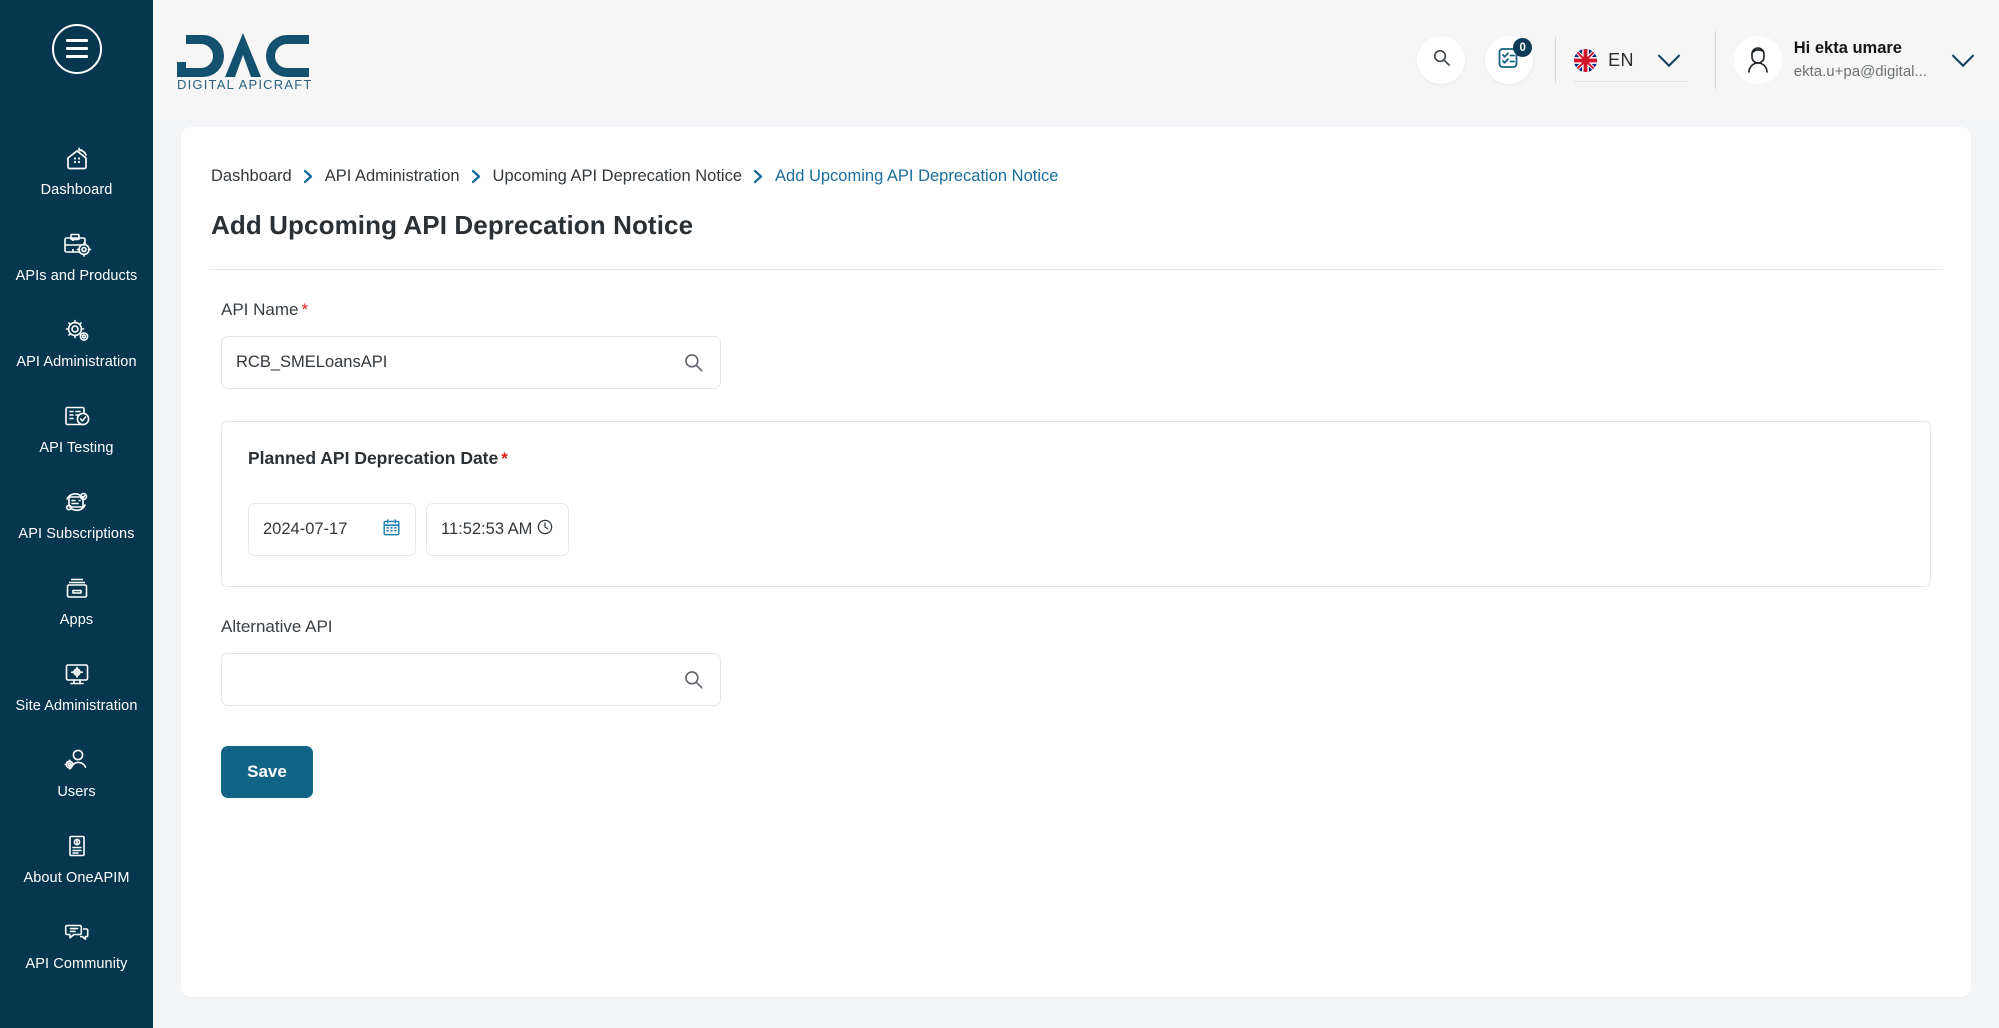 Image resolution: width=1999 pixels, height=1028 pixels. What do you see at coordinates (267, 772) in the screenshot?
I see `save-button: Save` at bounding box center [267, 772].